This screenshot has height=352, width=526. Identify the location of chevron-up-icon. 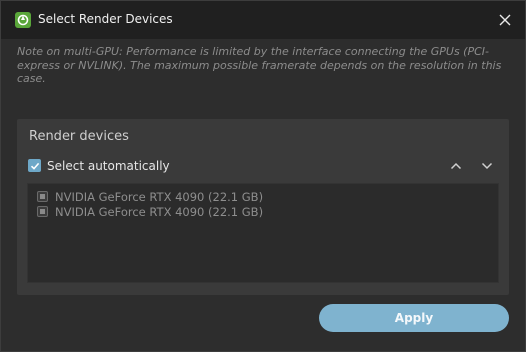
(456, 166).